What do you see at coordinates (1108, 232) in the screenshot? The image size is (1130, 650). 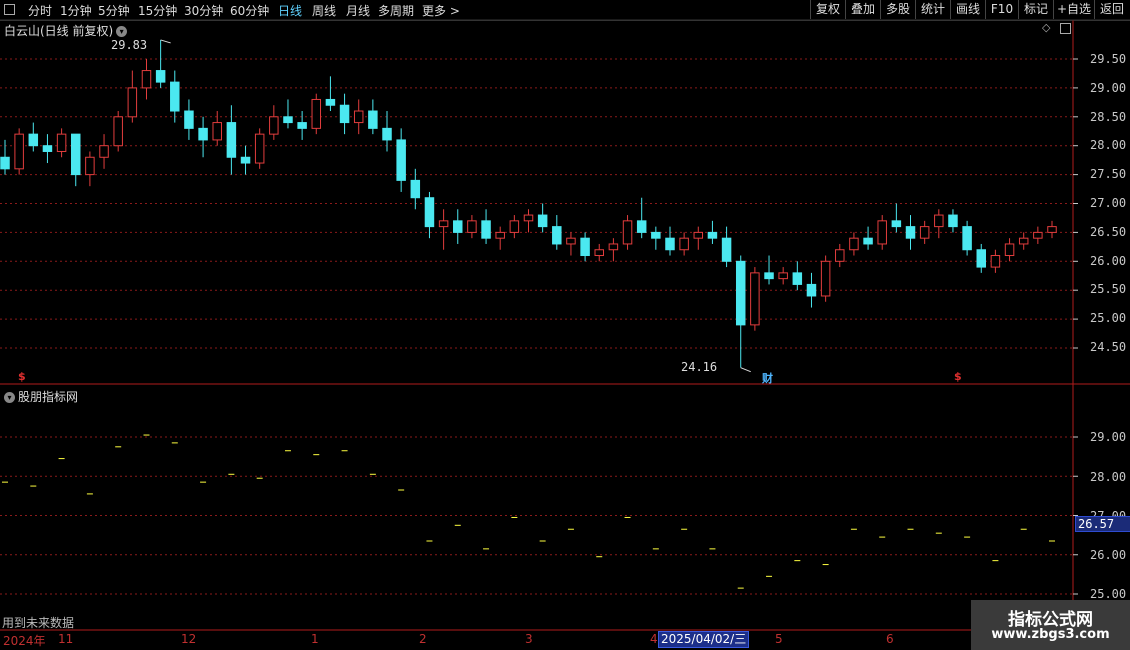 I see `price-tick: 26.50` at bounding box center [1108, 232].